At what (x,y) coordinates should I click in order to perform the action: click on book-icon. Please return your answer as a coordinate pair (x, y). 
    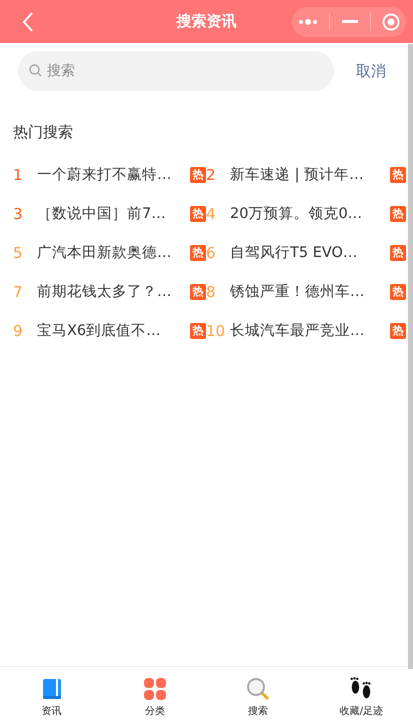
    Looking at the image, I should click on (52, 688).